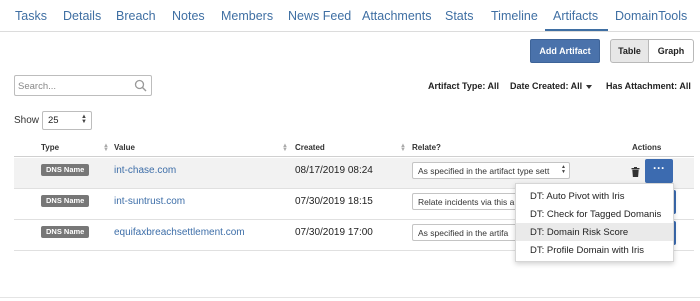 Image resolution: width=700 pixels, height=301 pixels. I want to click on graph-view-toggle: Graph, so click(671, 51).